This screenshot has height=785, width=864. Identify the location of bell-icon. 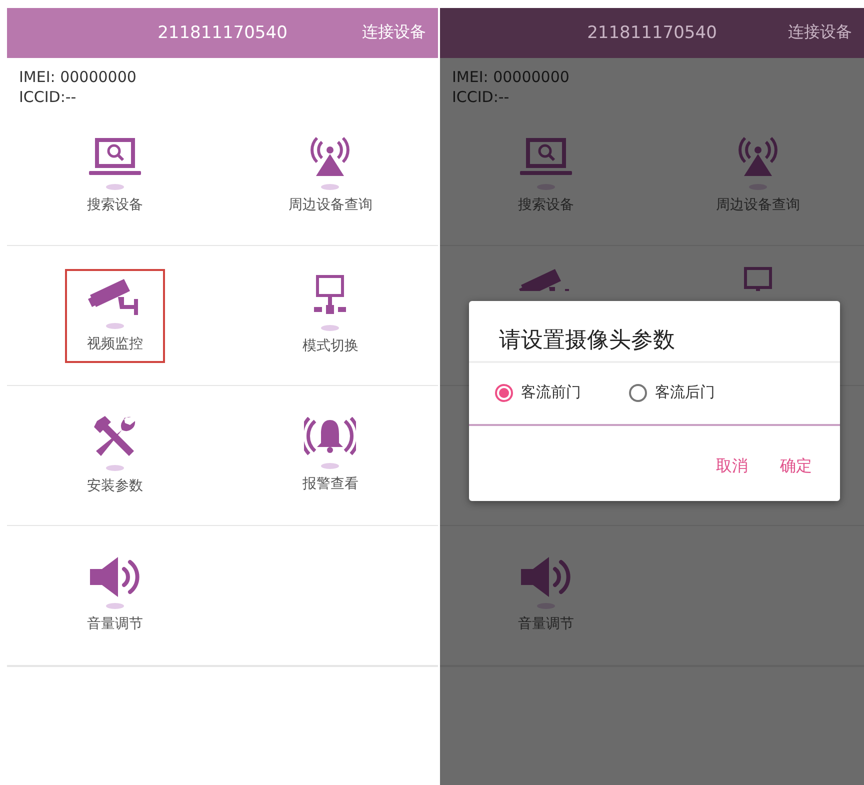
(330, 436).